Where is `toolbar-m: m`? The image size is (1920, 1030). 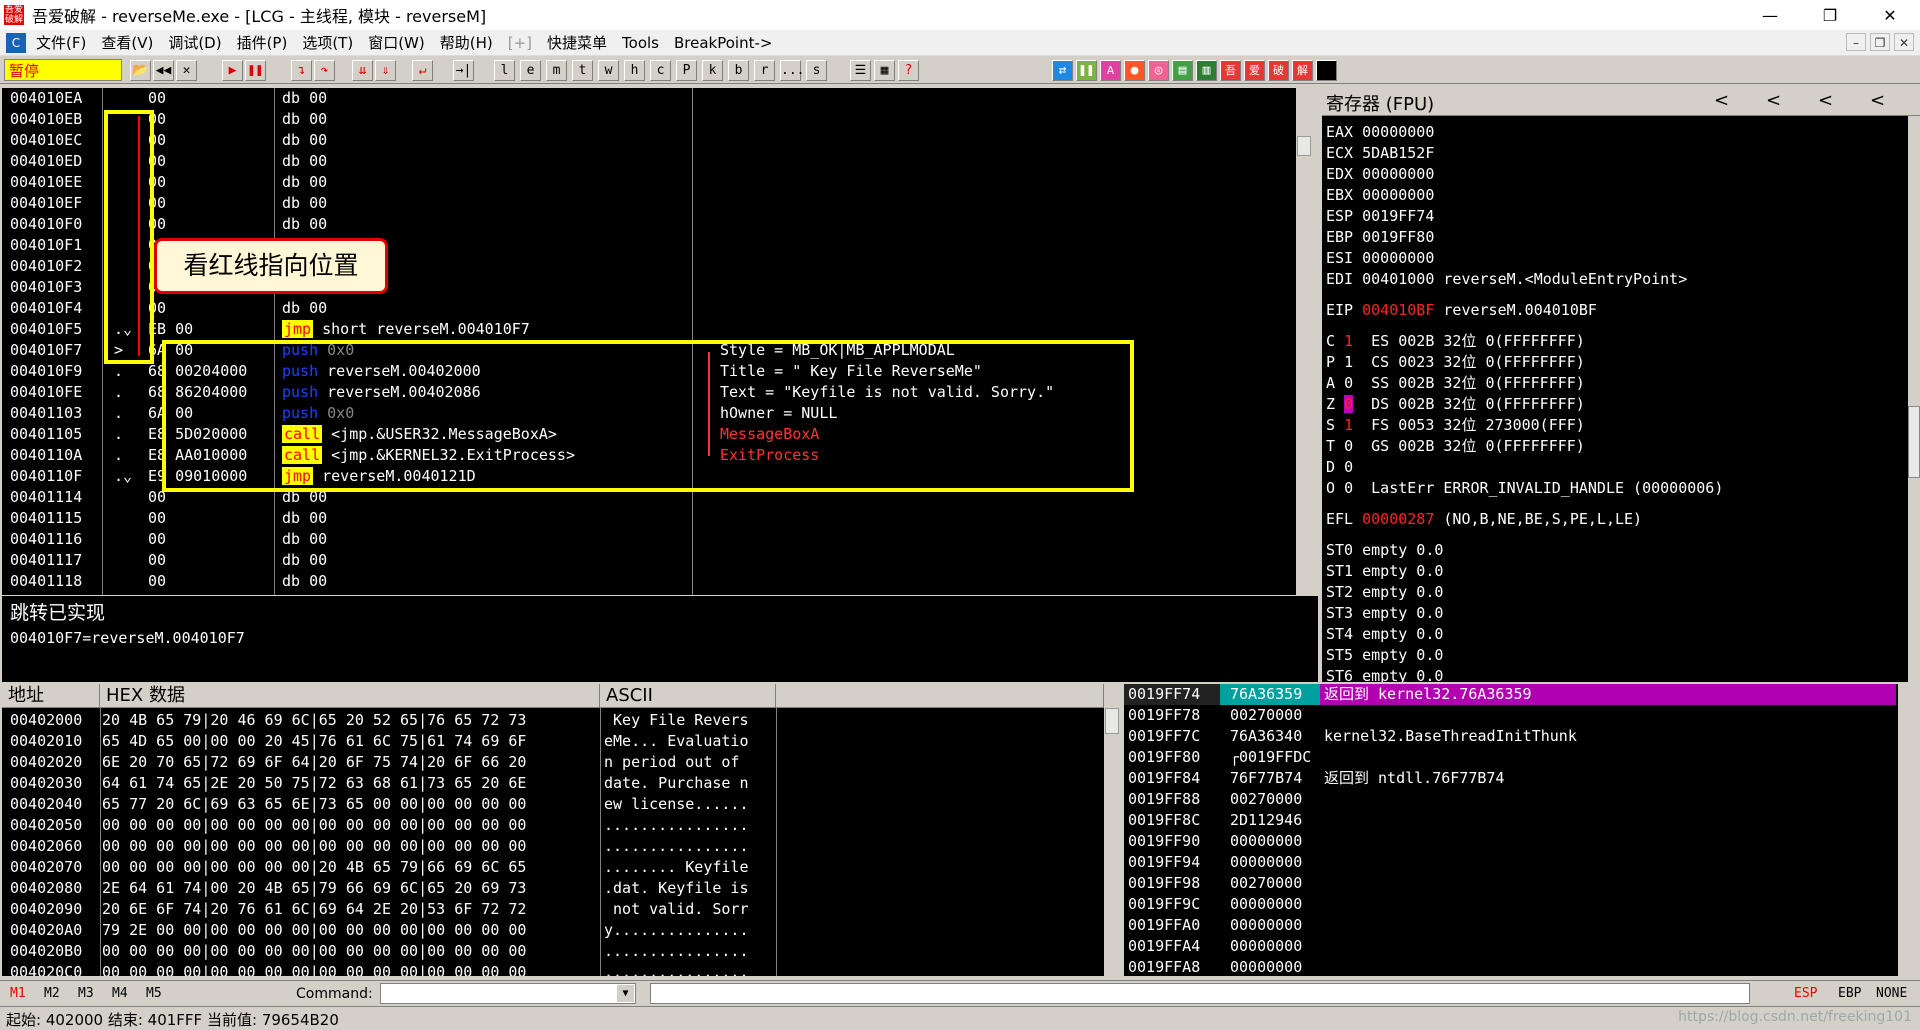 toolbar-m: m is located at coordinates (556, 70).